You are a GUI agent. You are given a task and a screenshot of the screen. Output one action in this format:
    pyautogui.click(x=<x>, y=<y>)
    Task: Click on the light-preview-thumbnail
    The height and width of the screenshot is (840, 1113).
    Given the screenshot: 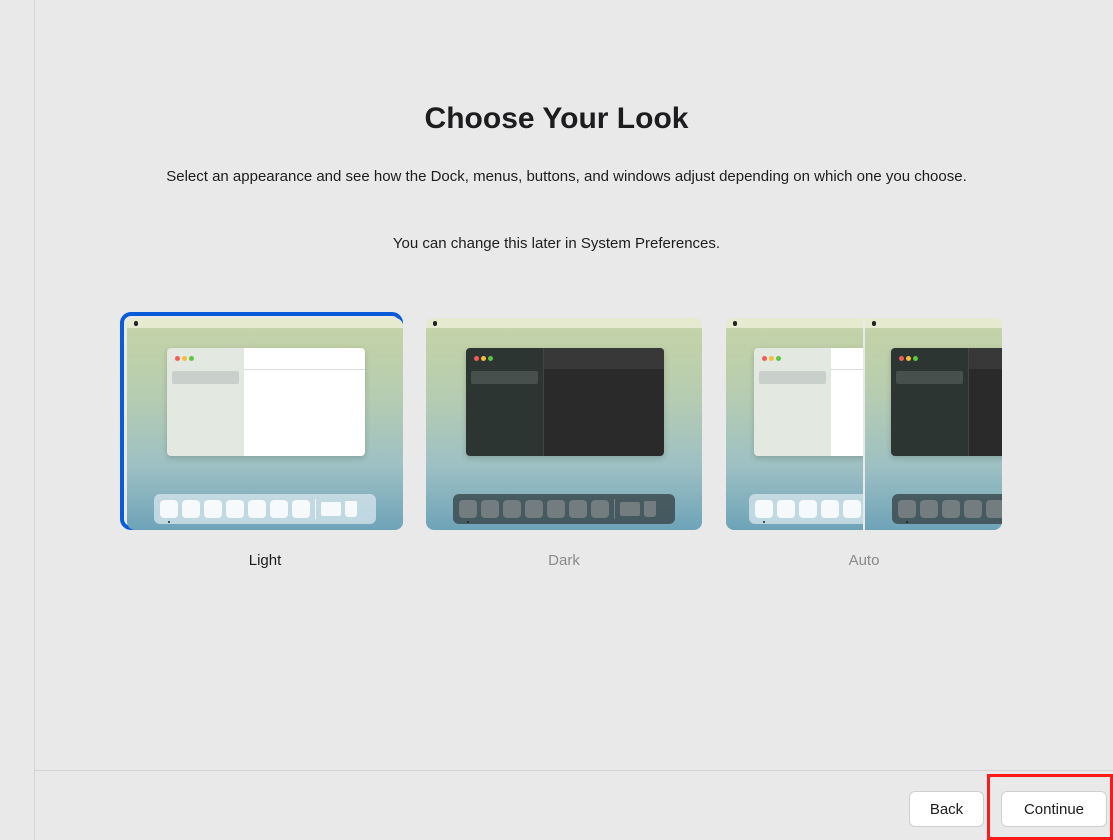 What is the action you would take?
    pyautogui.click(x=265, y=424)
    